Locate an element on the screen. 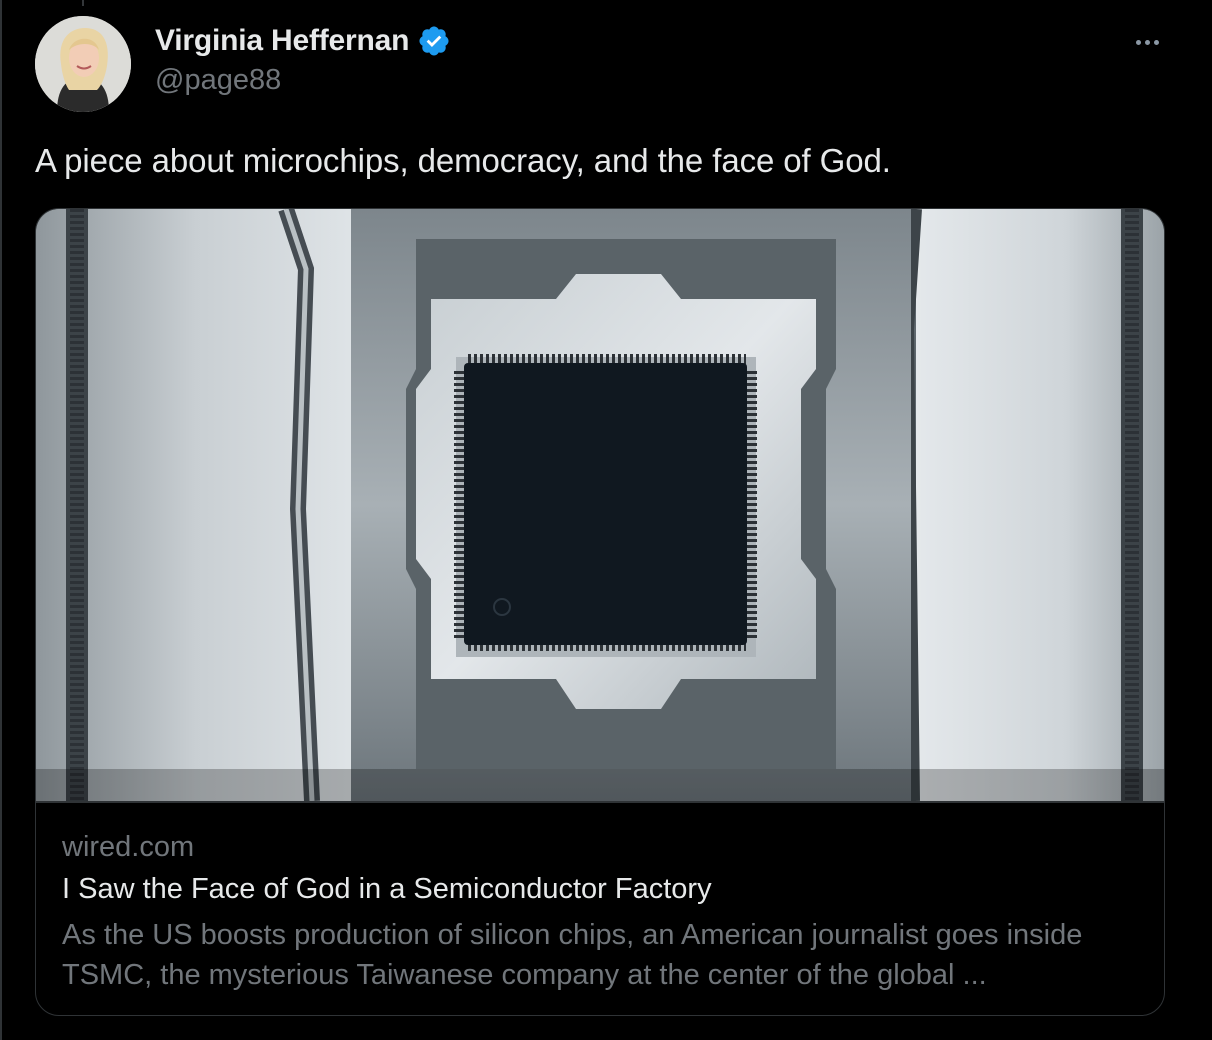 This screenshot has height=1040, width=1212. author-handle: @page88 is located at coordinates (218, 80).